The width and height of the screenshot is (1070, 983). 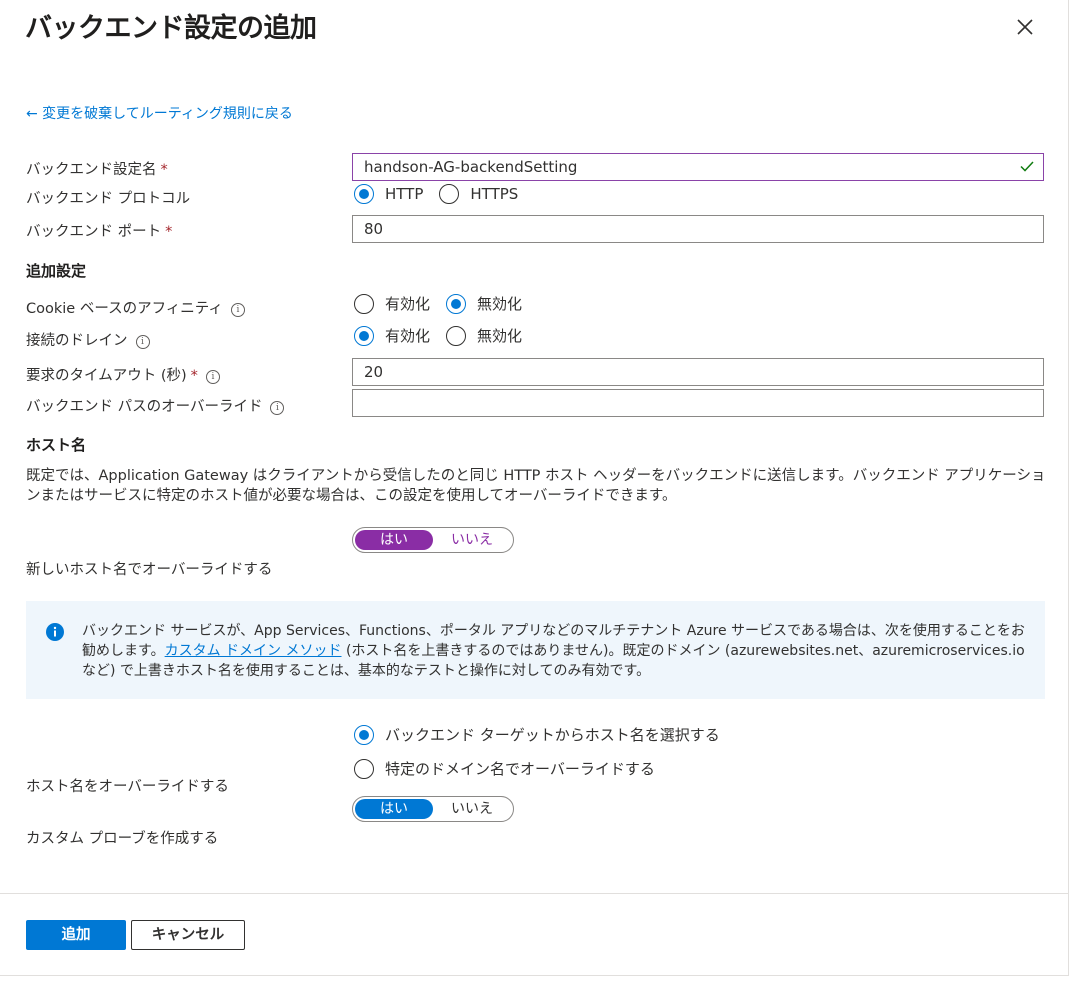 I want to click on info-filled-icon, so click(x=55, y=632).